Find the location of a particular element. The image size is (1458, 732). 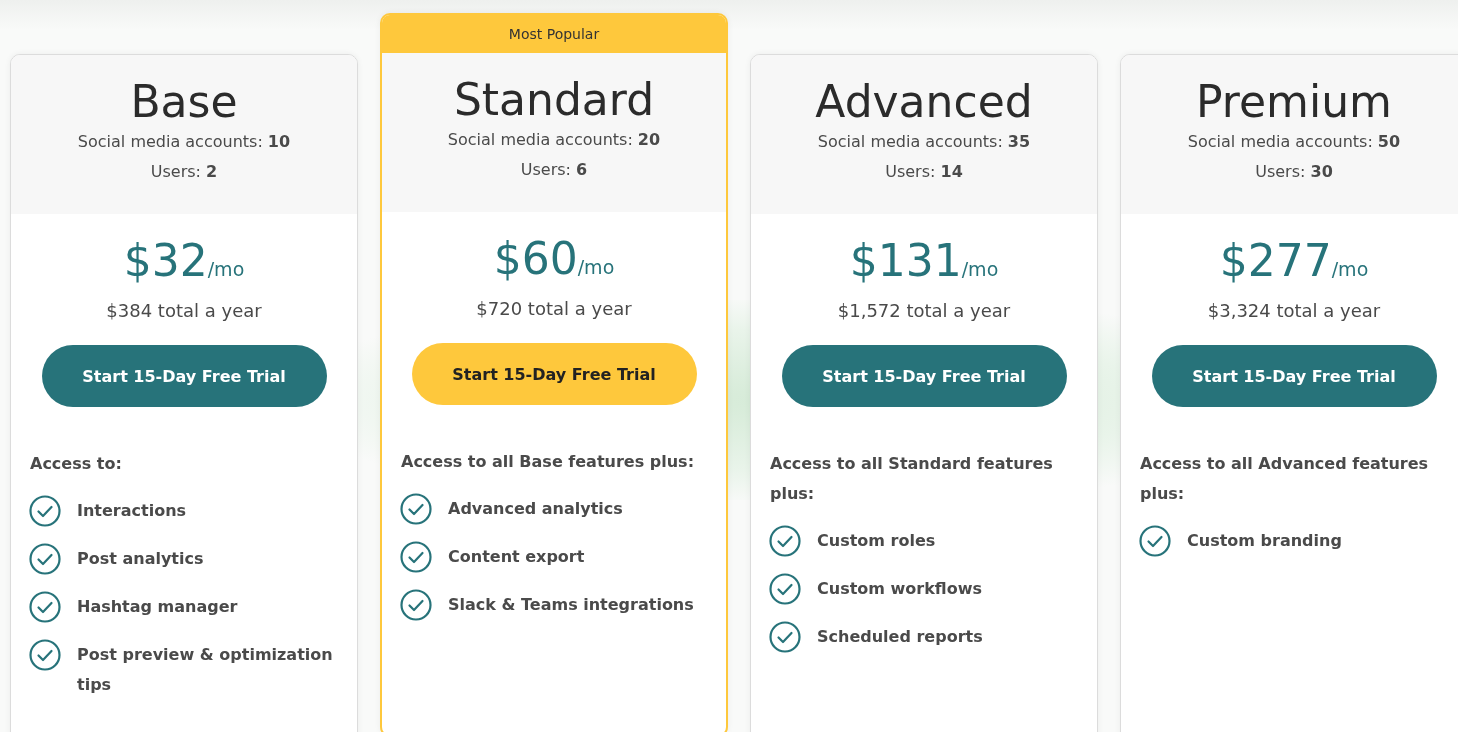

plan-title: Base is located at coordinates (184, 102).